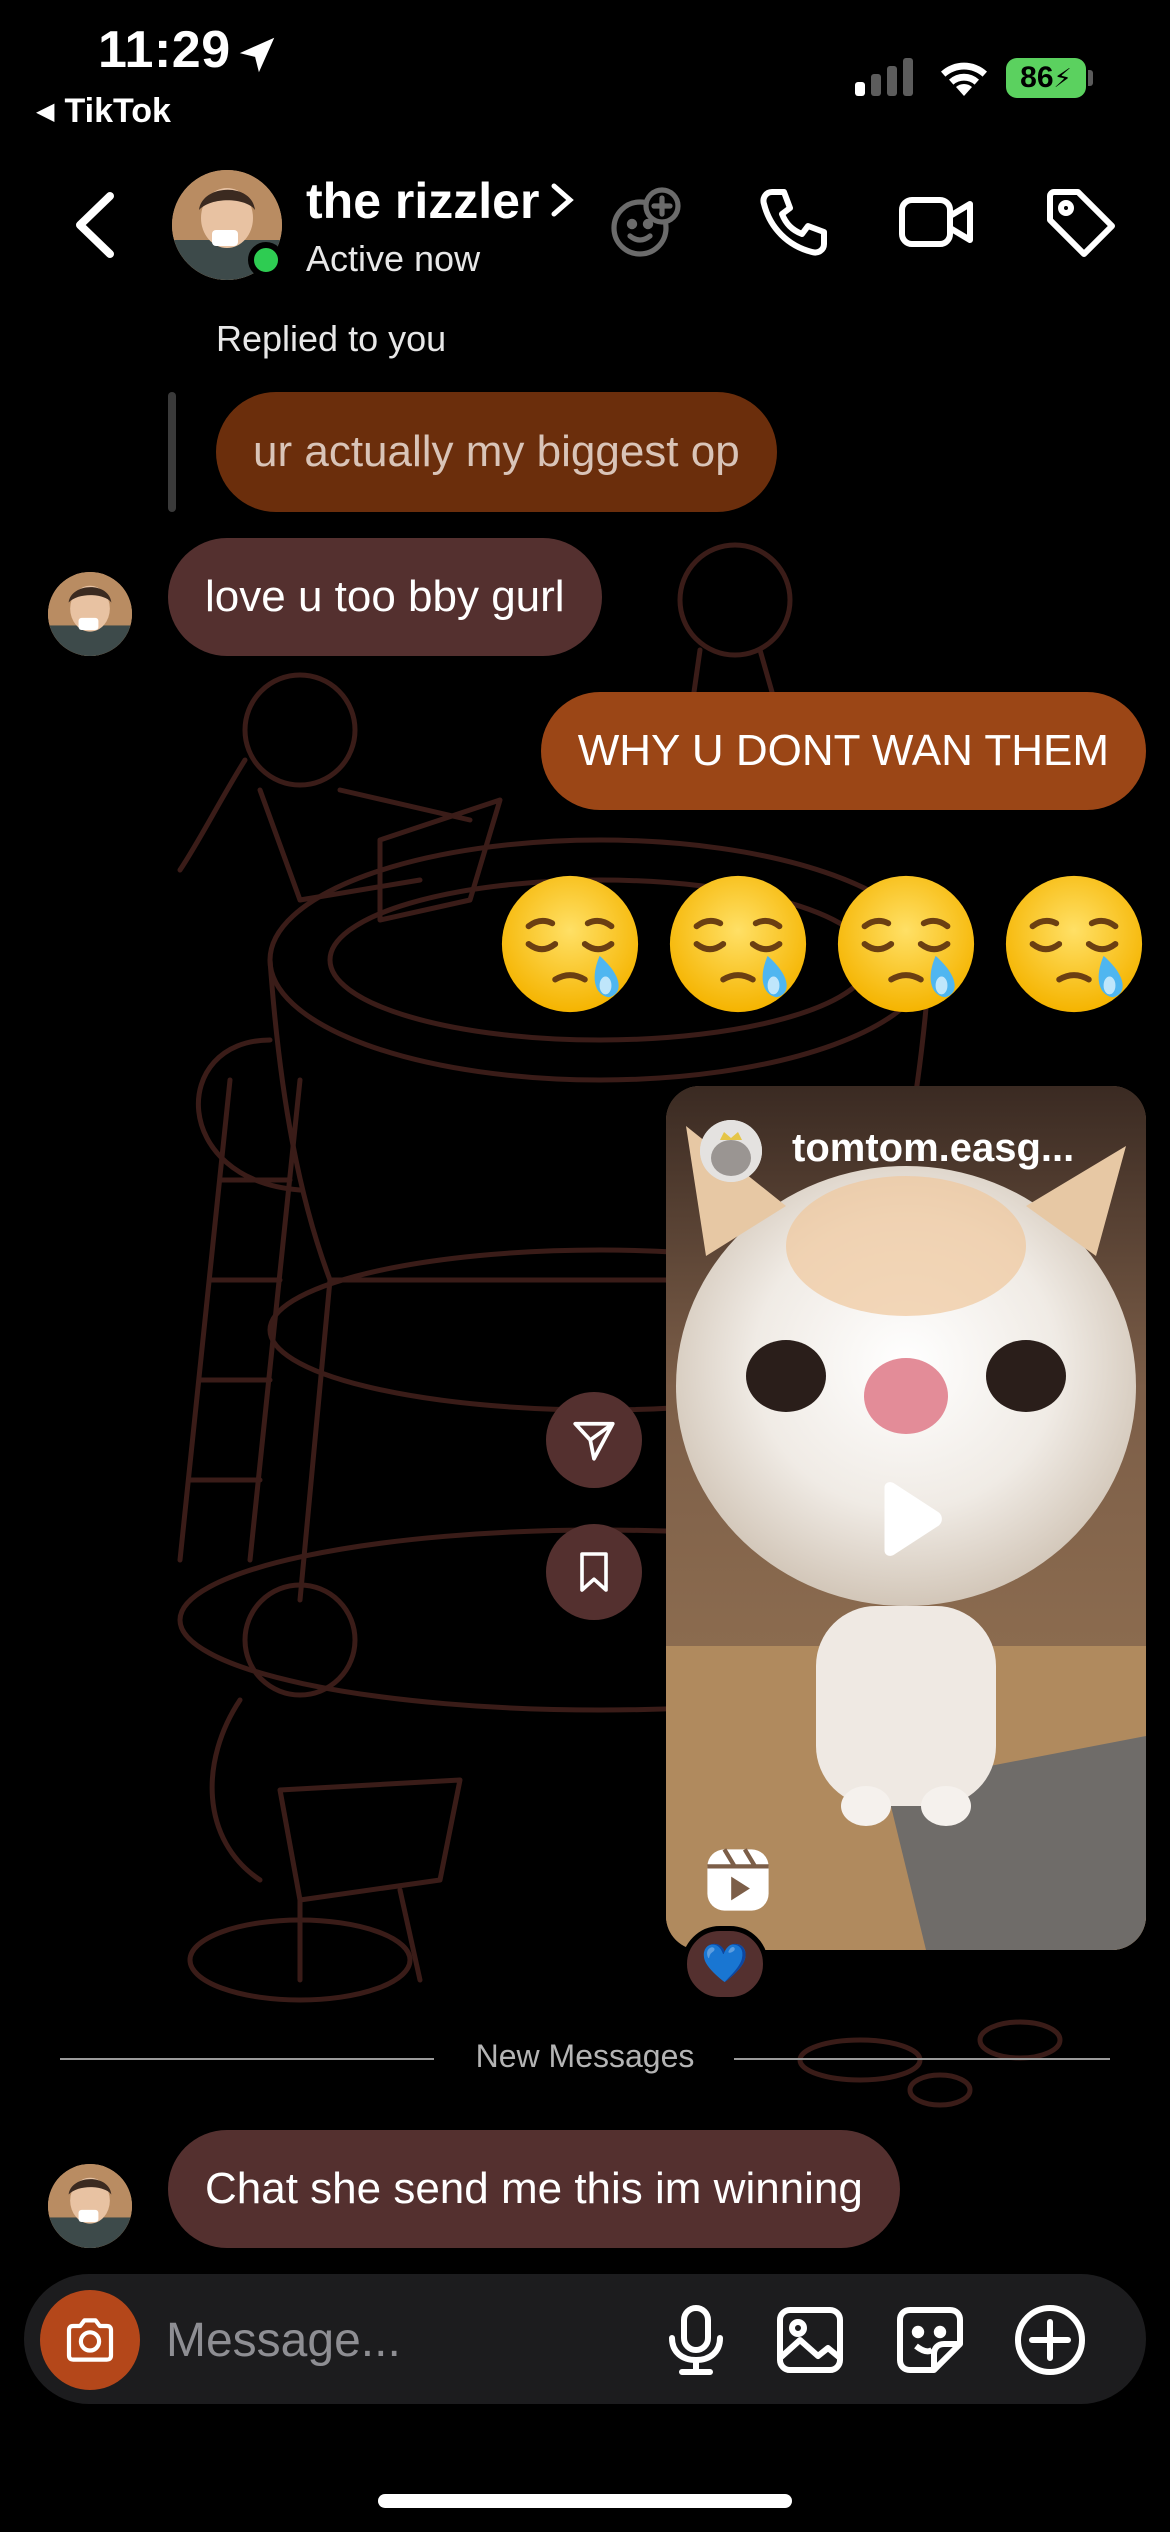  Describe the element at coordinates (422, 201) in the screenshot. I see `contact-name: the rizzler` at that location.